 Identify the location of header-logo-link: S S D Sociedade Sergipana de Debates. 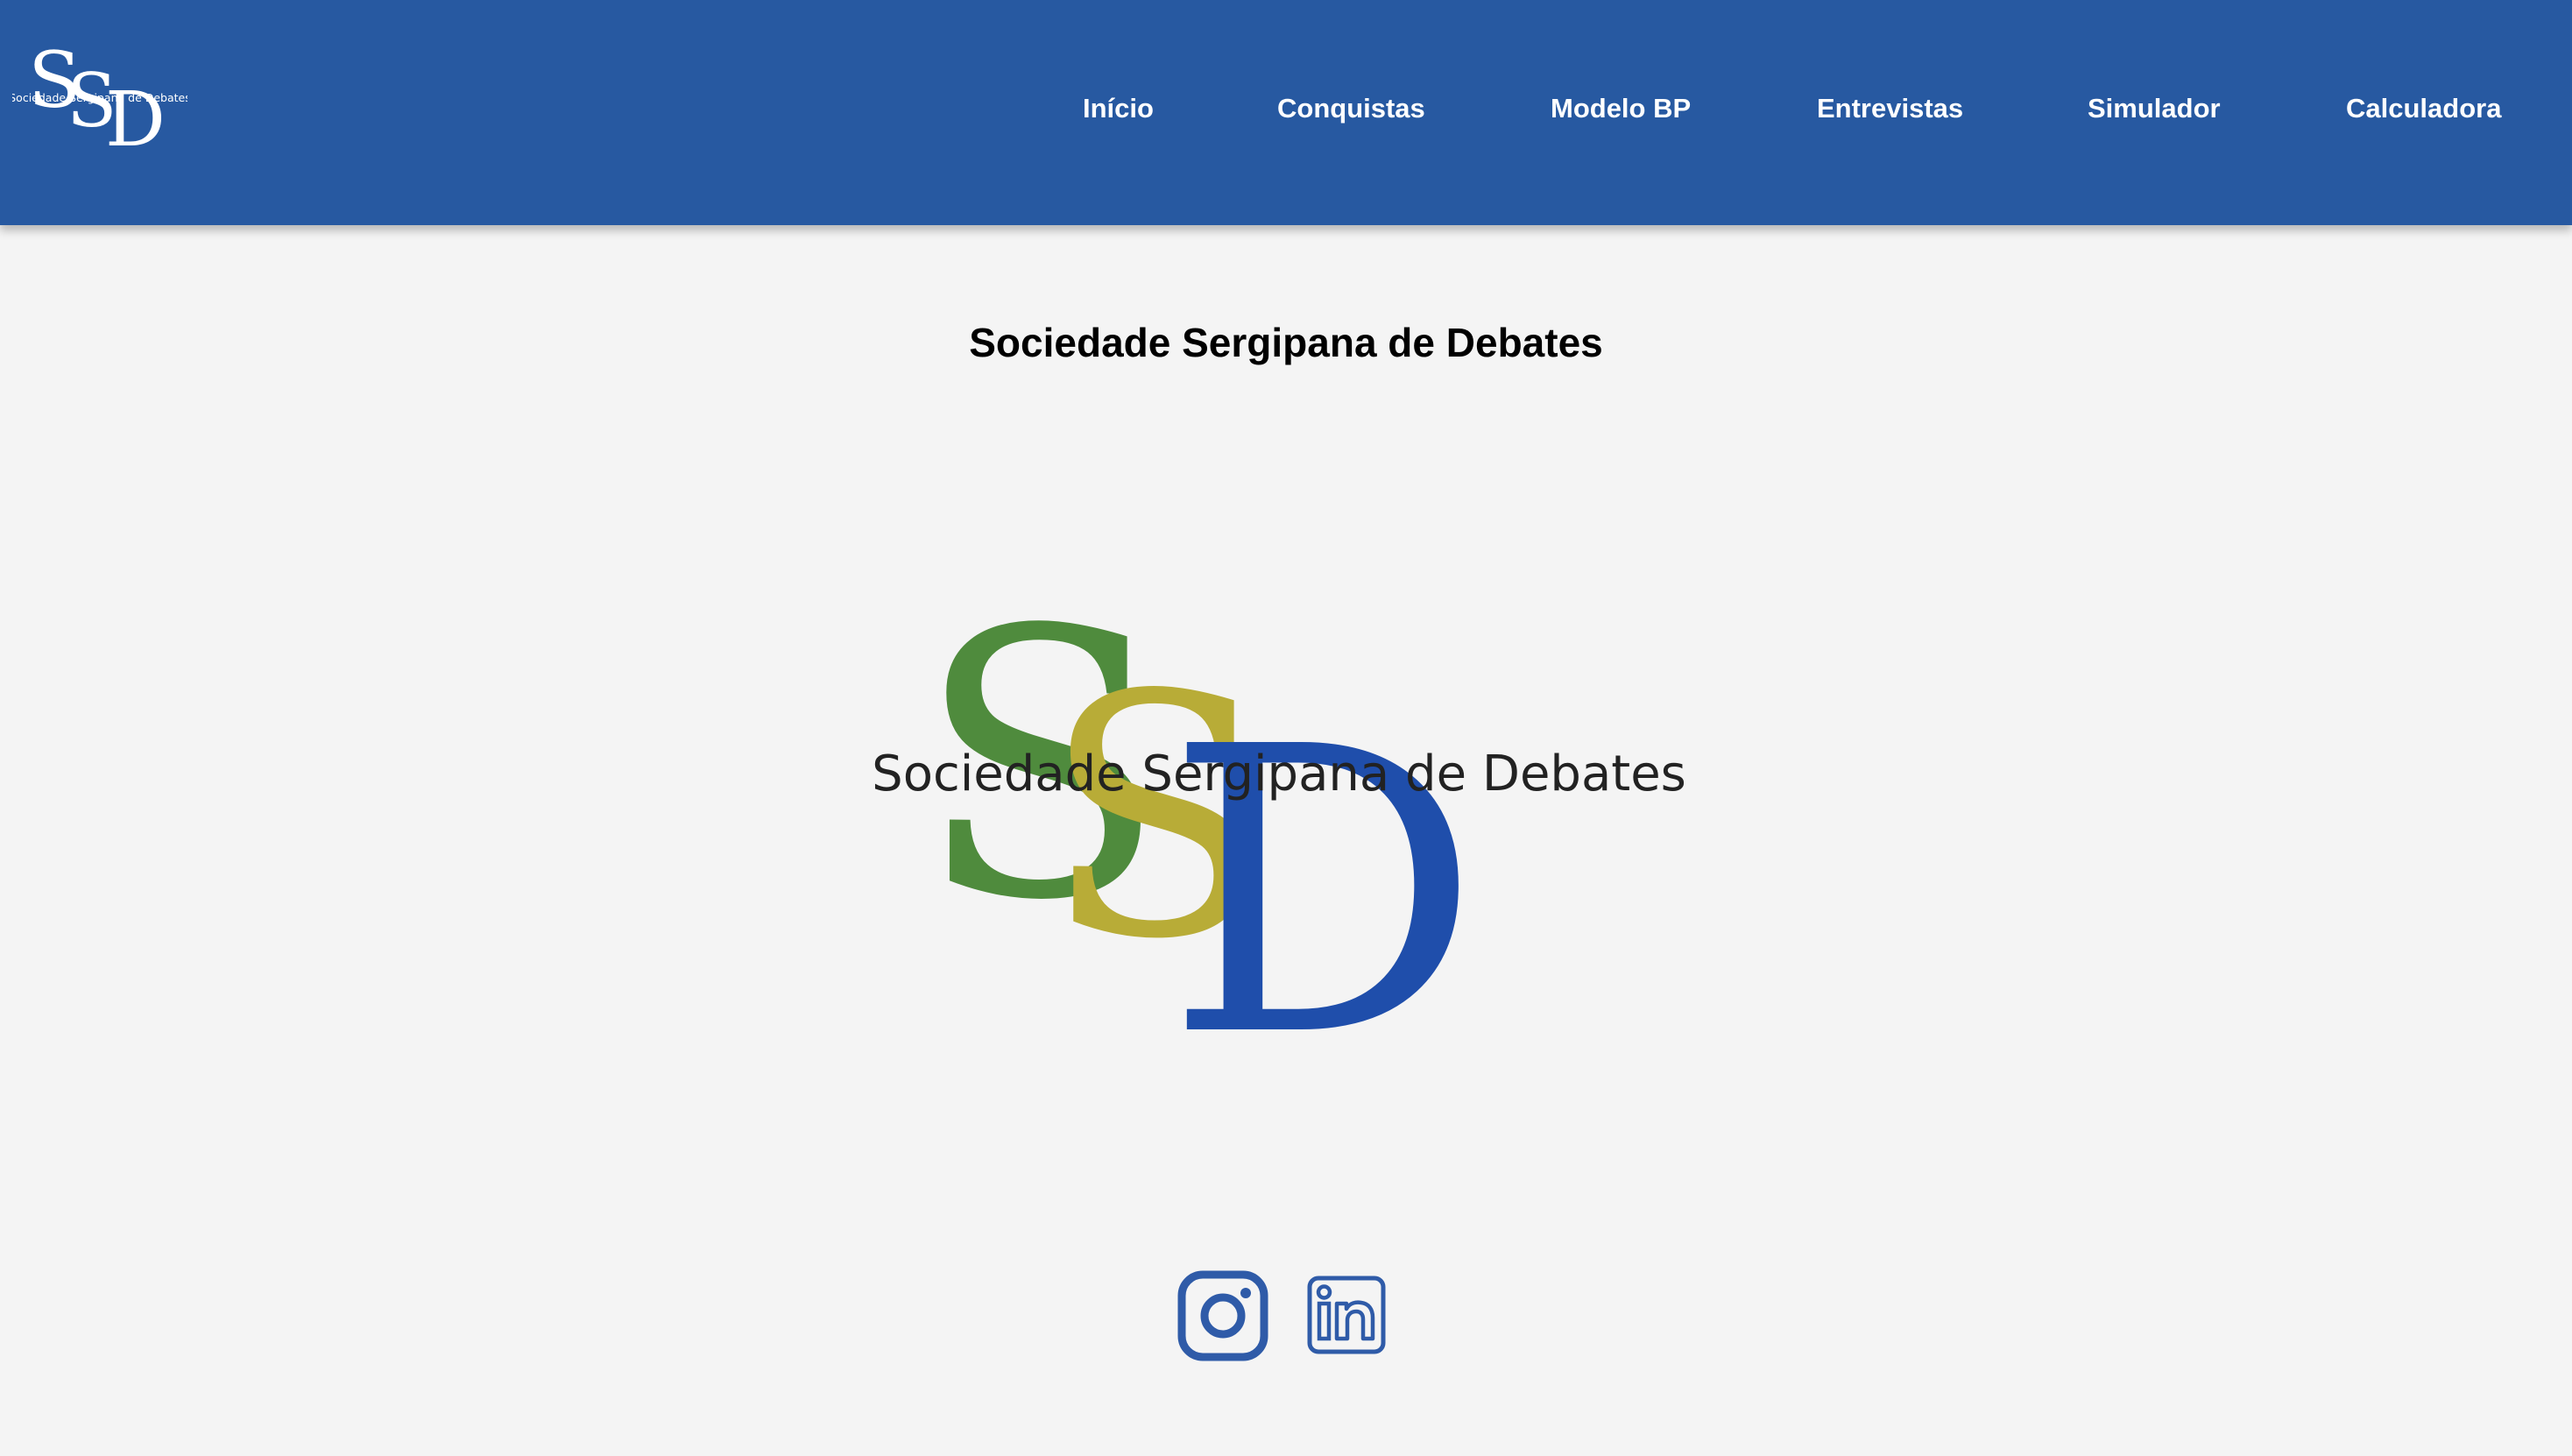
(99, 96).